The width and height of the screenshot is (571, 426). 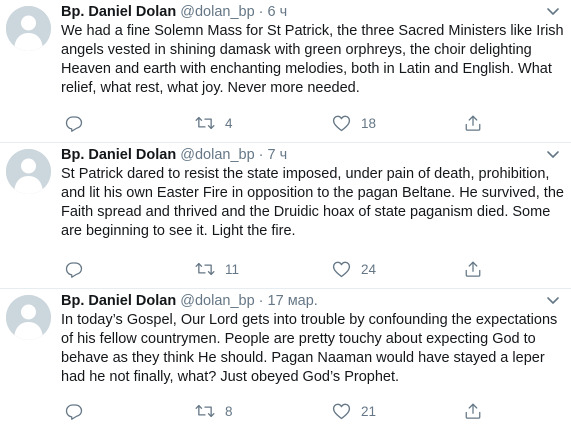 I want to click on retweet-button: 8, so click(x=214, y=411).